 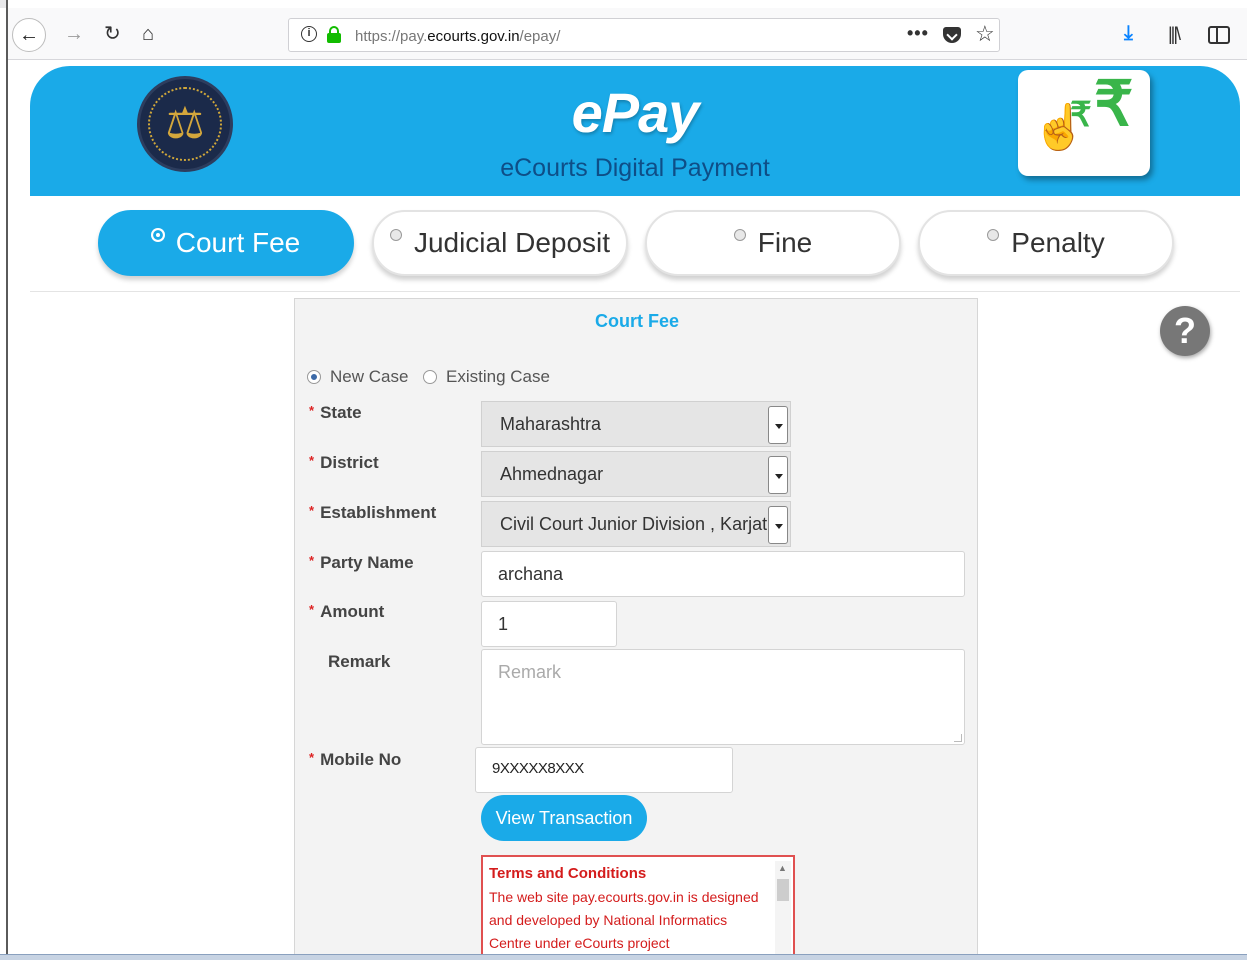 I want to click on tab-court-fee: Court Fee, so click(x=226, y=243).